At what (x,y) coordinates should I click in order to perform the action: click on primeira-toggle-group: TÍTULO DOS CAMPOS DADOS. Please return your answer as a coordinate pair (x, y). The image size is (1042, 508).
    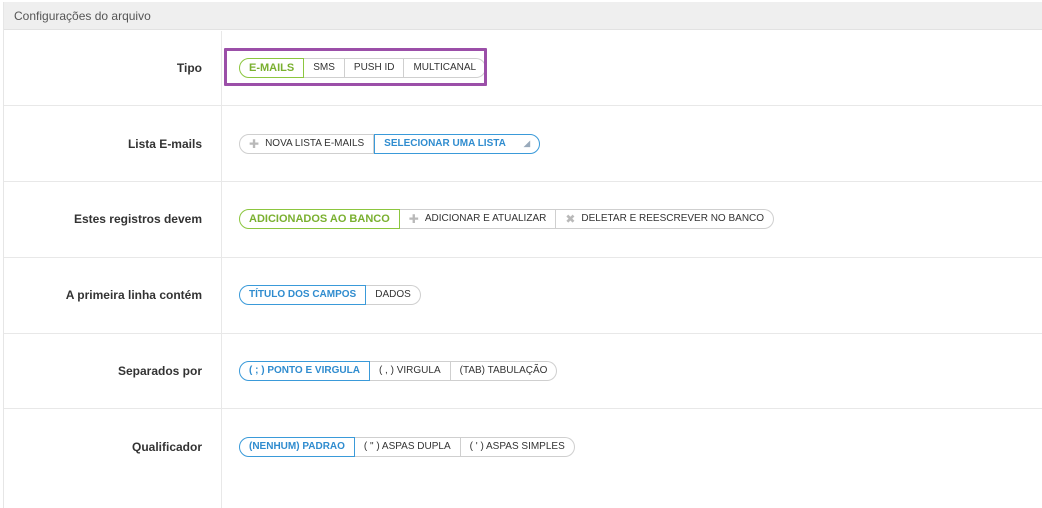
    Looking at the image, I should click on (330, 295).